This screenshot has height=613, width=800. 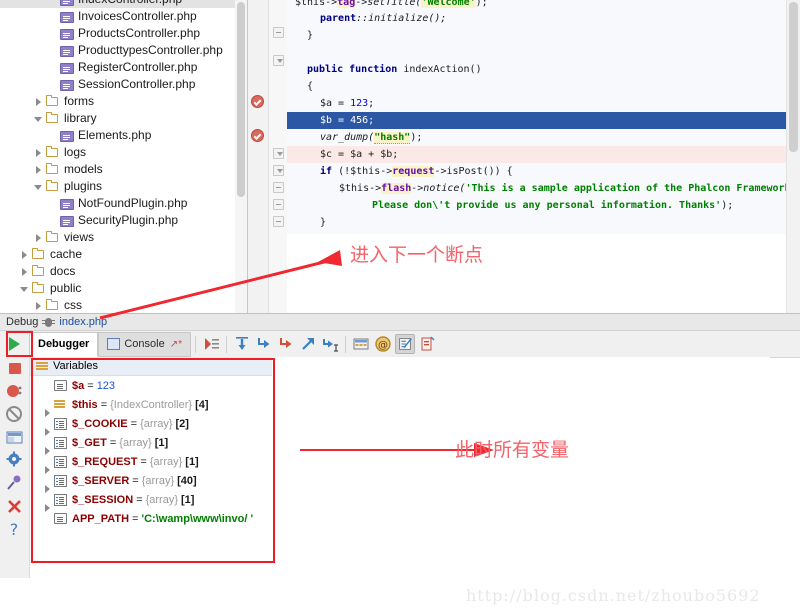 What do you see at coordinates (537, 171) in the screenshot?
I see `code-line: if (!$this->request->isPost()) {` at bounding box center [537, 171].